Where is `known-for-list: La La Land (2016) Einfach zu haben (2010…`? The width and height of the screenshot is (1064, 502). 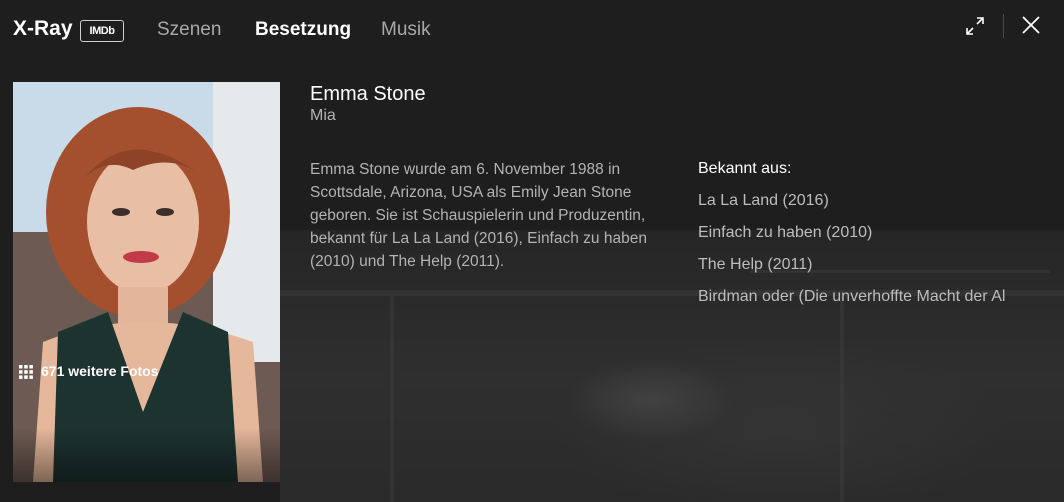 known-for-list: La La Land (2016) Einfach zu haben (2010… is located at coordinates (871, 255).